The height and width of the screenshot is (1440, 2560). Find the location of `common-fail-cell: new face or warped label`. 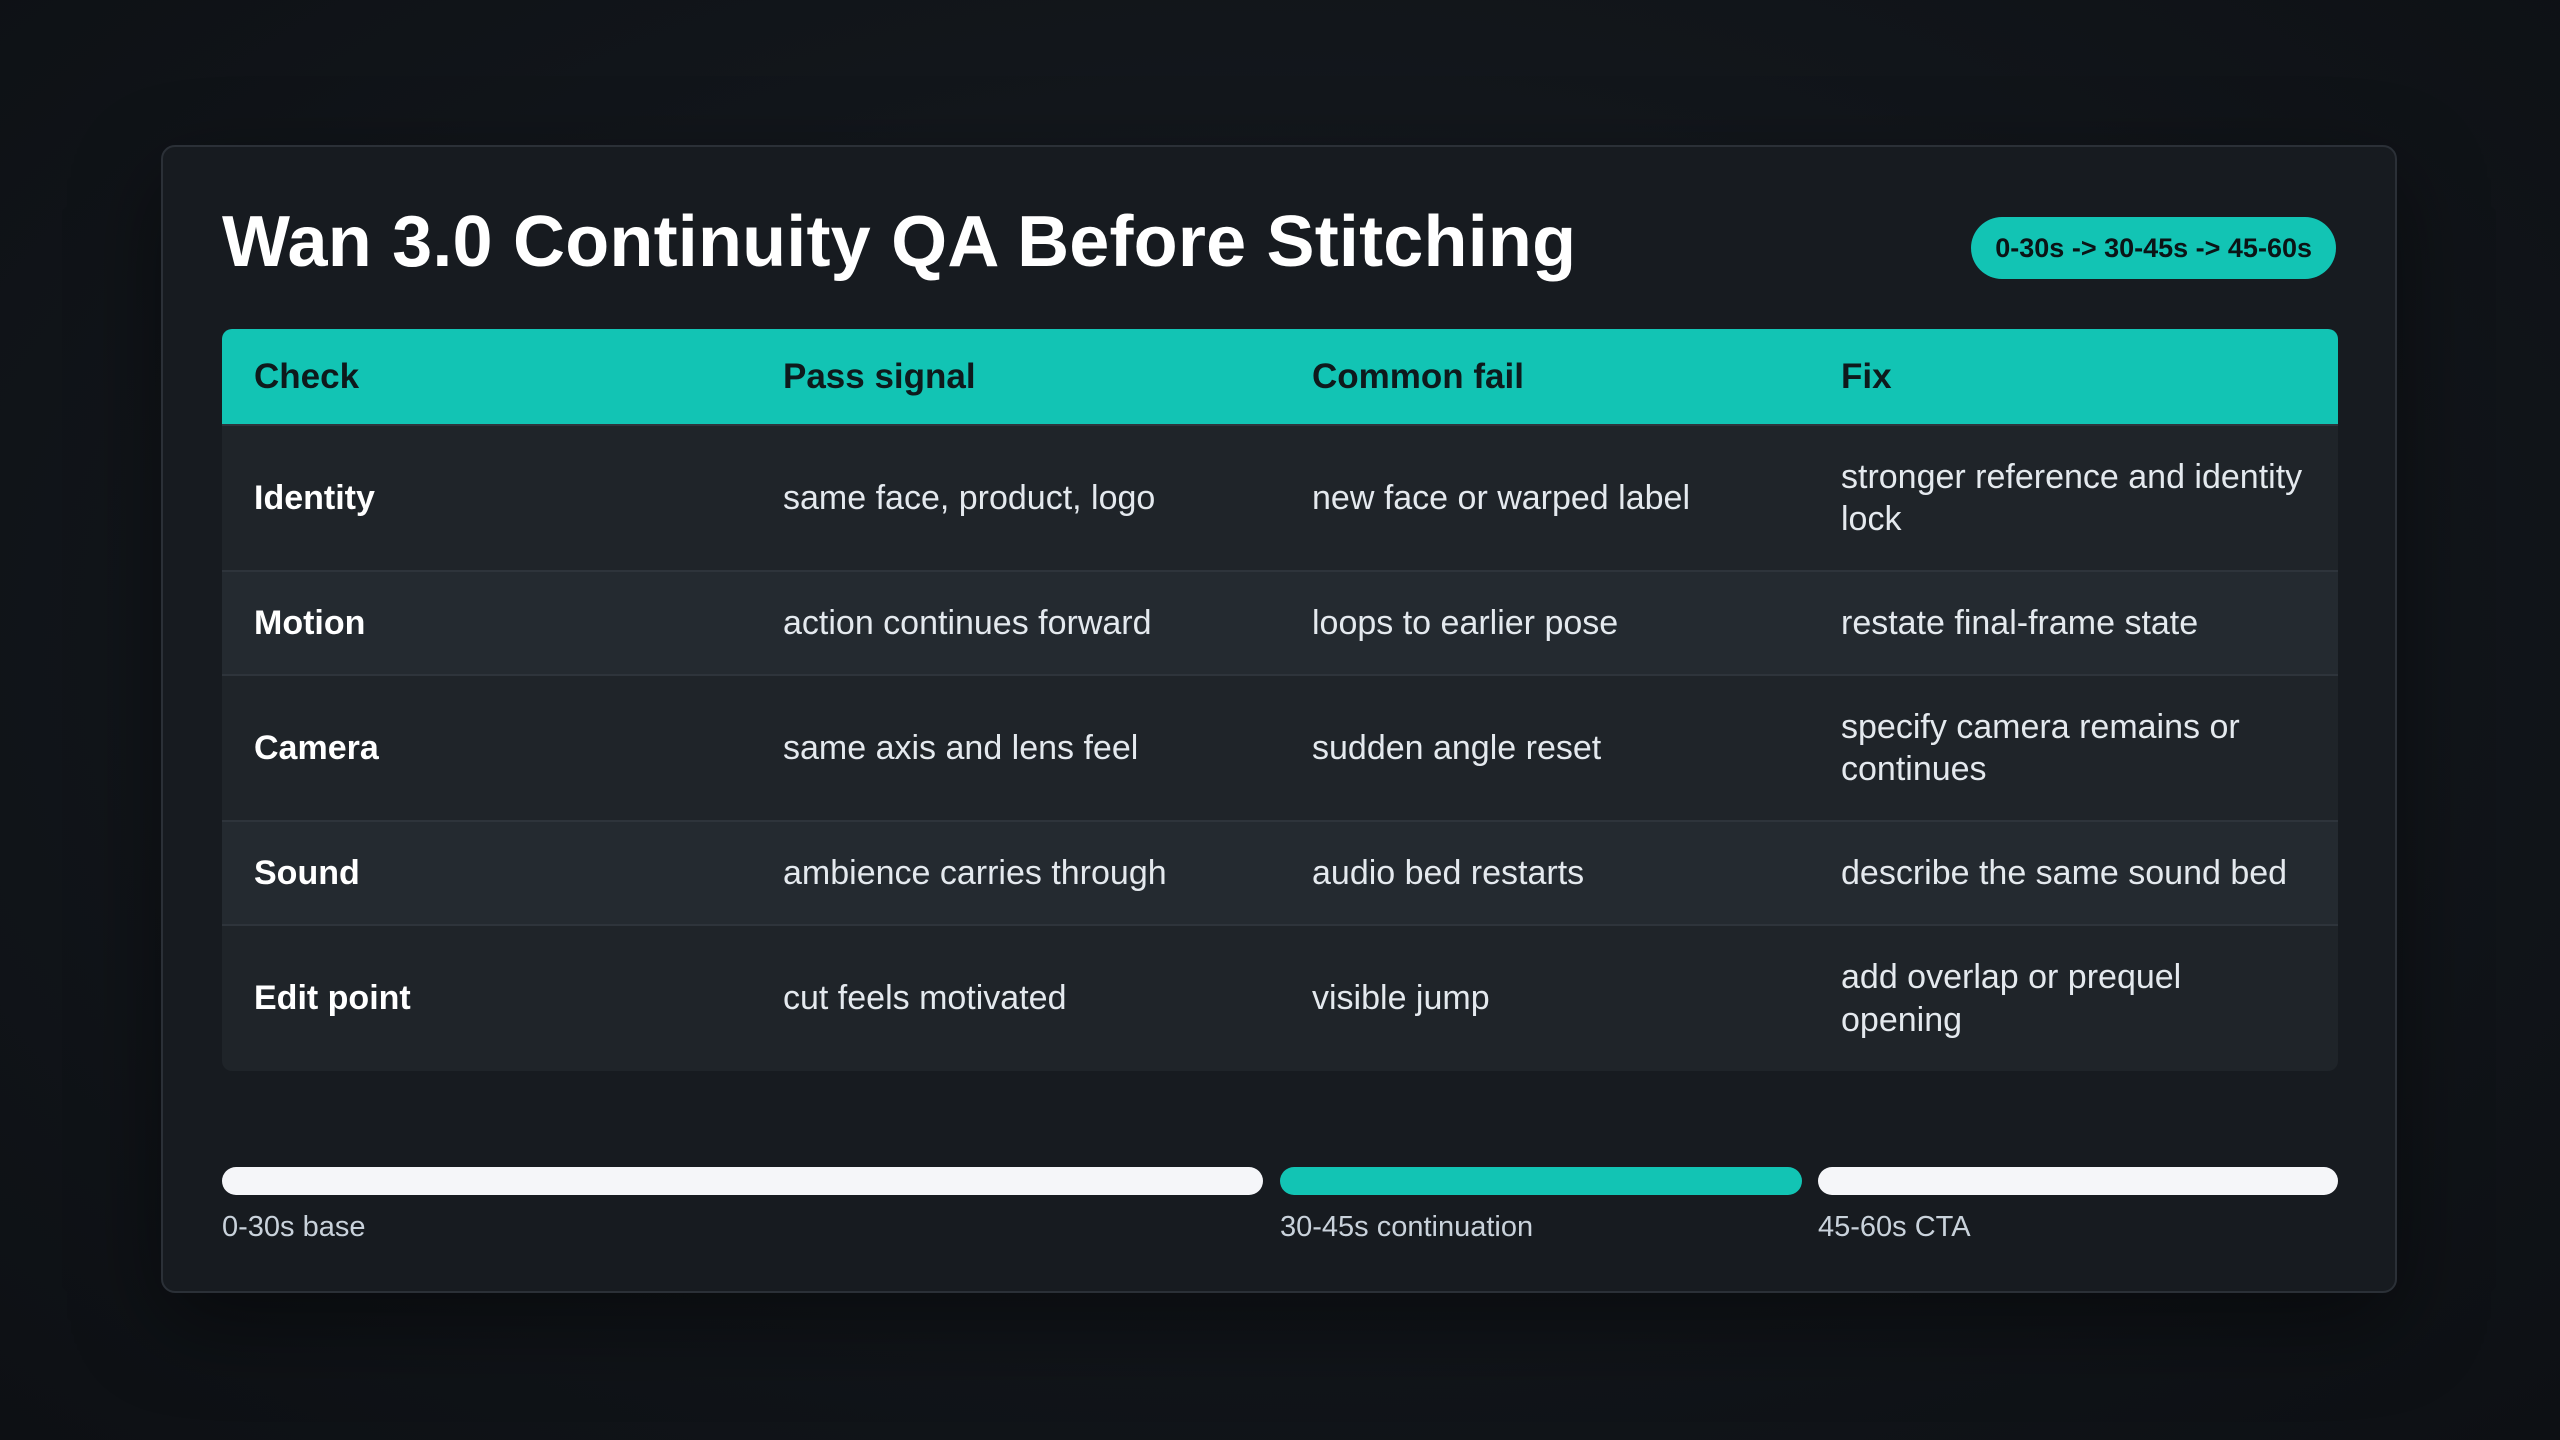

common-fail-cell: new face or warped label is located at coordinates (1501, 497).